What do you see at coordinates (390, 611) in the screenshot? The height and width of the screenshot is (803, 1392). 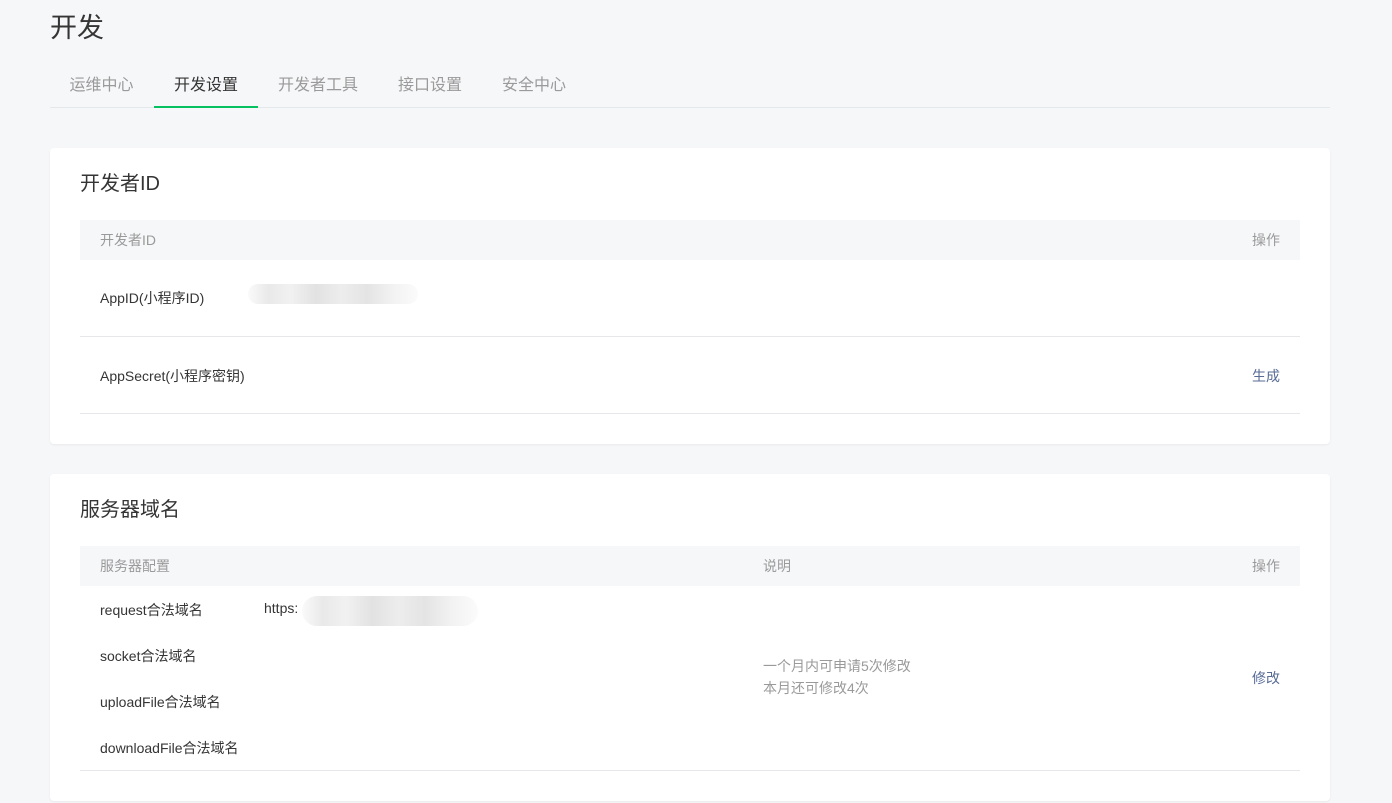 I see `request-domain-redacted` at bounding box center [390, 611].